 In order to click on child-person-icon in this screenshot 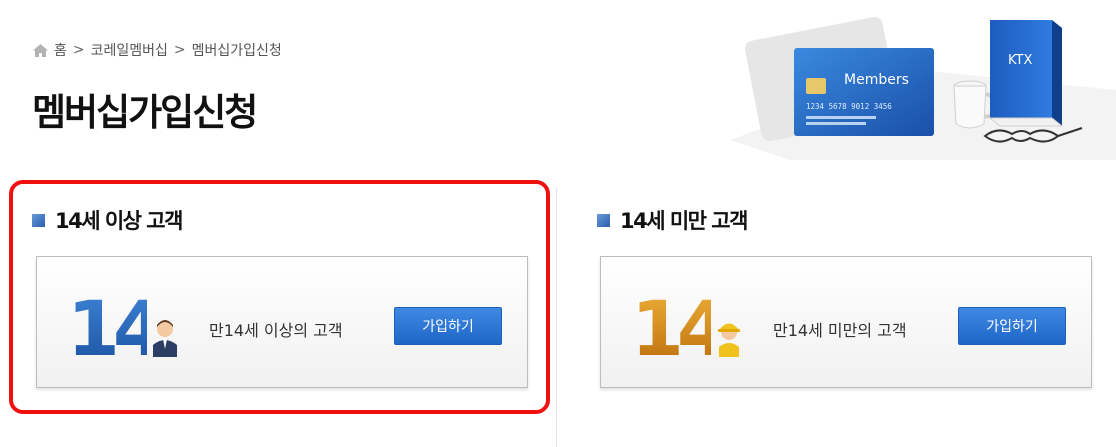, I will do `click(729, 340)`.